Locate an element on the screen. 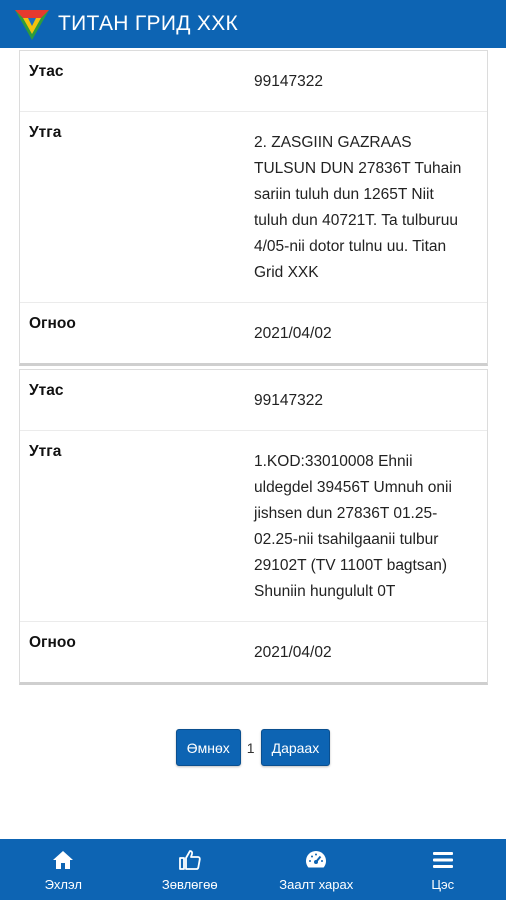 This screenshot has height=900, width=506. bottom-navigation: Эхлэл Зөвлөгөө Заалт харах Цэс is located at coordinates (253, 869).